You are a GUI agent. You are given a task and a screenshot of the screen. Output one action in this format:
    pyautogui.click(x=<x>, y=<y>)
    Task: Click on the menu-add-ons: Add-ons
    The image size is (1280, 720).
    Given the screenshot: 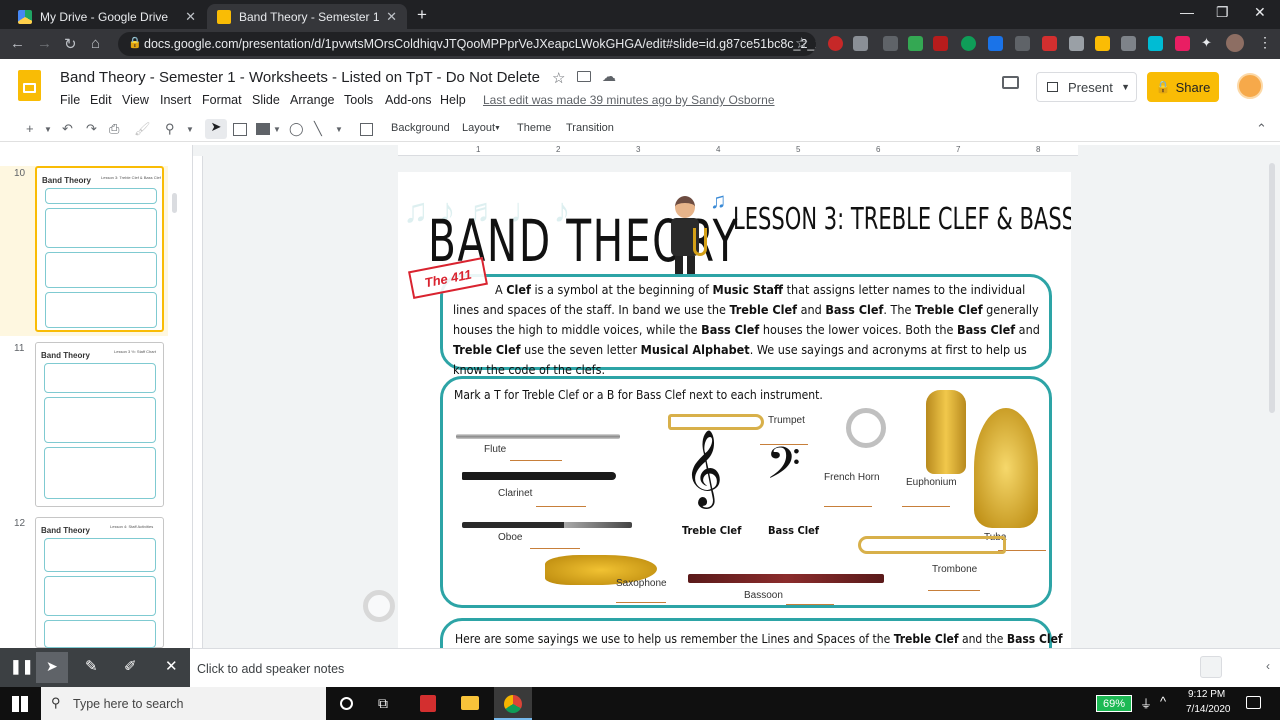 What is the action you would take?
    pyautogui.click(x=408, y=100)
    